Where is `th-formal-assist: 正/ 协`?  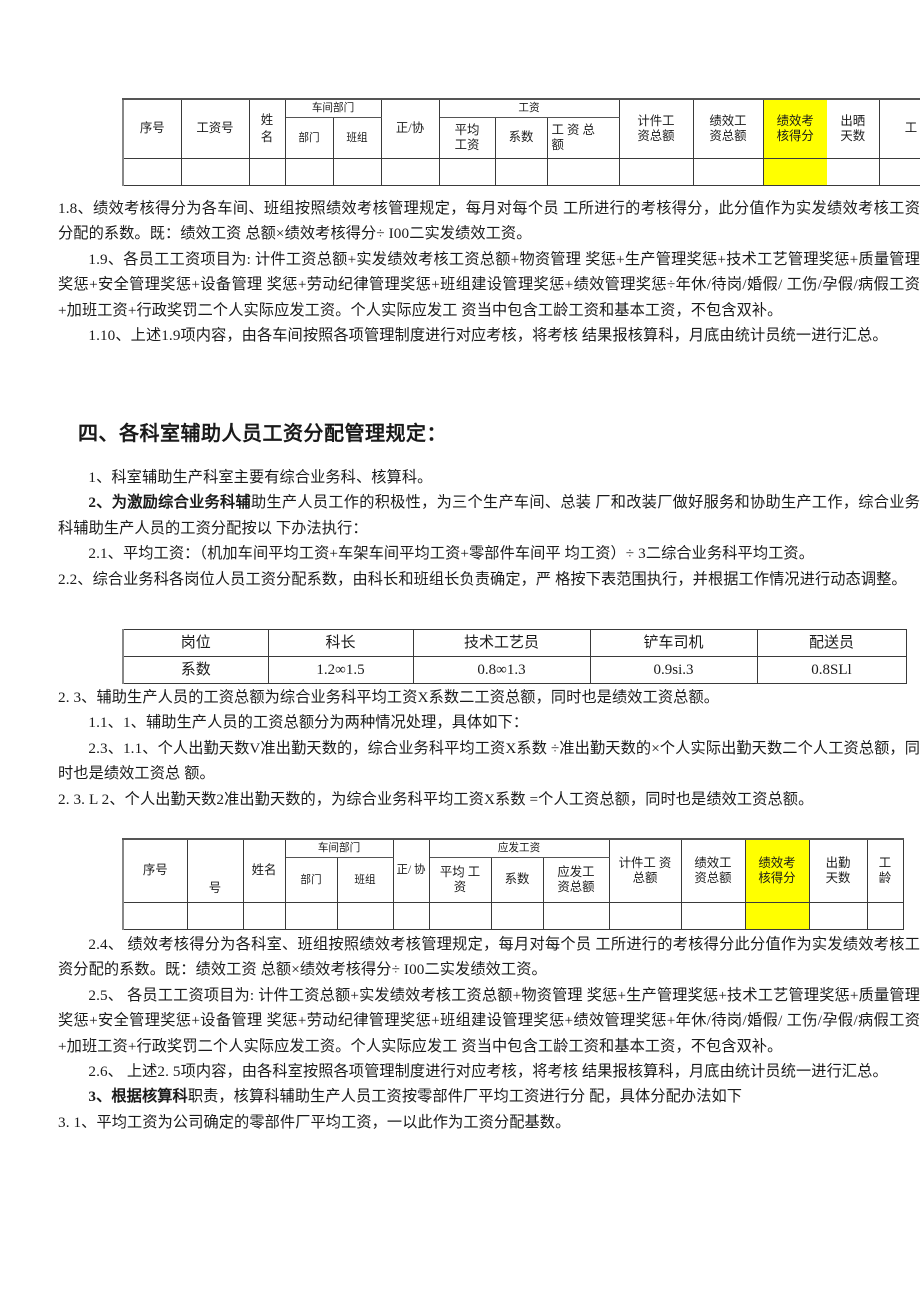
th-formal-assist: 正/ 协 is located at coordinates (411, 870).